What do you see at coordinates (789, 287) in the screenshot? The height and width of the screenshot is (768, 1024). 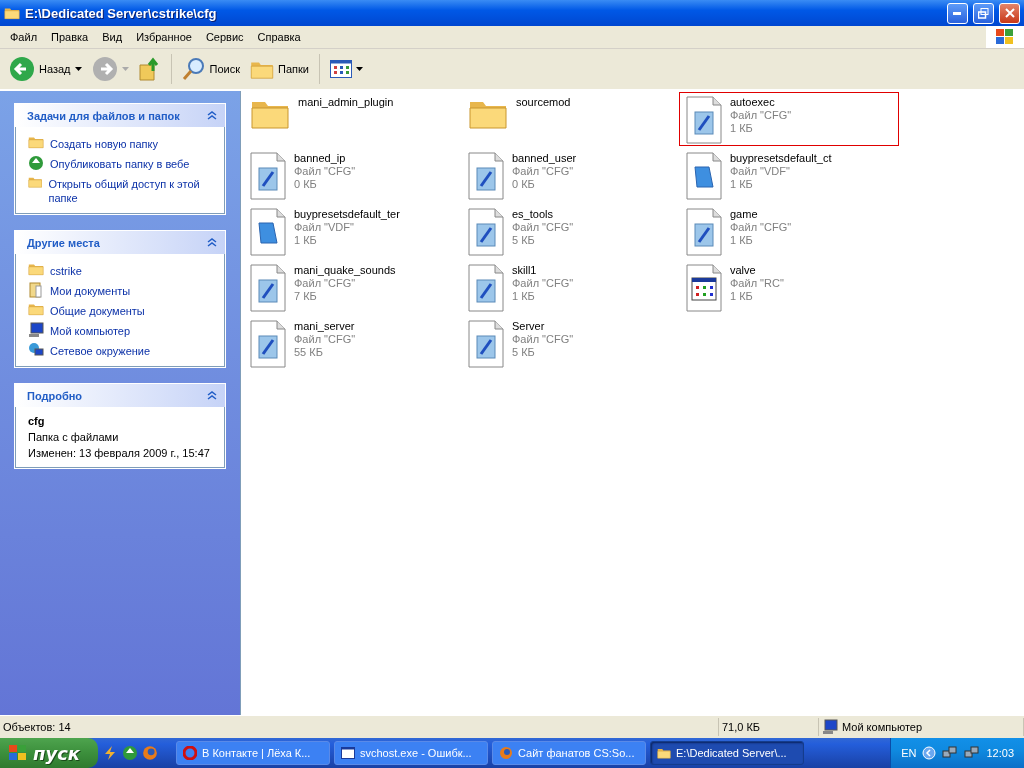 I see `file-tile: valve Файл "RC" 1 КБ` at bounding box center [789, 287].